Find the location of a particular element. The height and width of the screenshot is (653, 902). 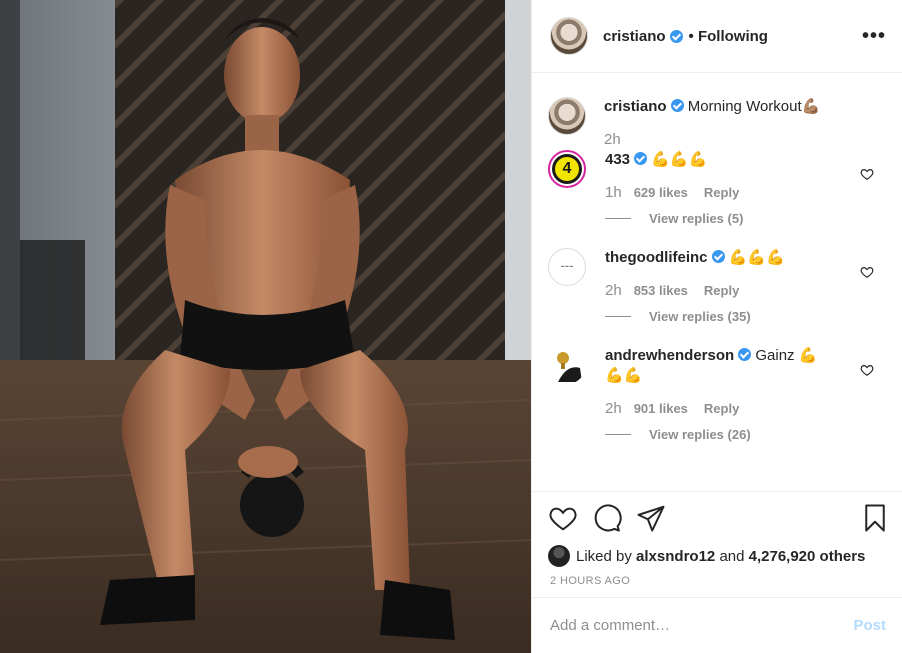

view-replies-button: View replies (26) is located at coordinates (745, 434).